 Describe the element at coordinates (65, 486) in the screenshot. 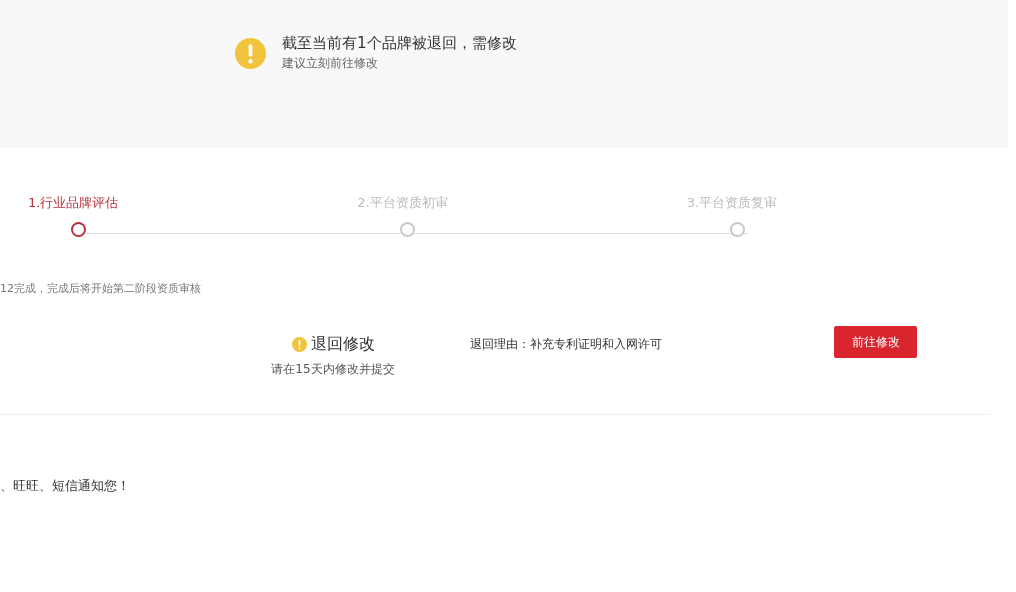

I see `notice-text: 、旺旺、短信通知您！` at that location.